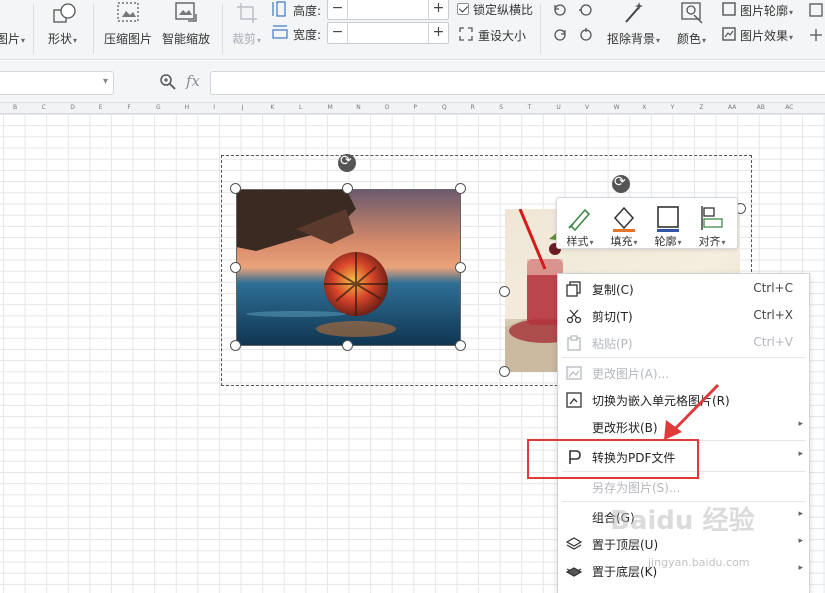 The width and height of the screenshot is (825, 593). What do you see at coordinates (683, 288) in the screenshot?
I see `menu-item-copy: 复制(C) Ctrl+C` at bounding box center [683, 288].